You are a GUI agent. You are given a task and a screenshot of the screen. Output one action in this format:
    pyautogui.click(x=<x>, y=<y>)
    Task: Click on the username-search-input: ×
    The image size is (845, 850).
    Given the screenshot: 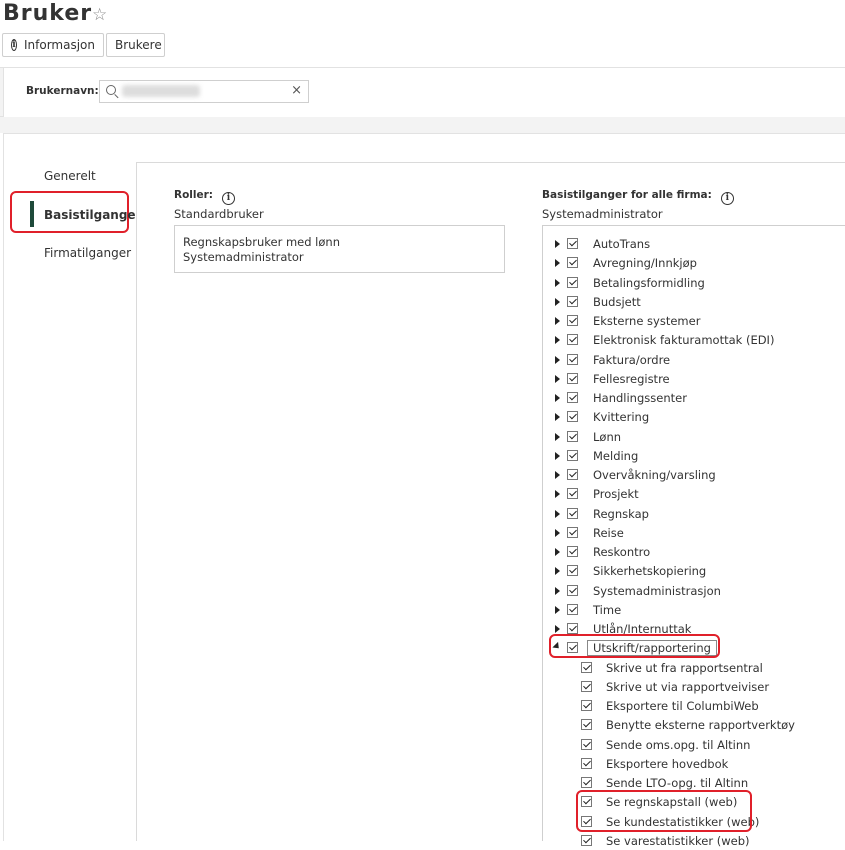 What is the action you would take?
    pyautogui.click(x=204, y=91)
    